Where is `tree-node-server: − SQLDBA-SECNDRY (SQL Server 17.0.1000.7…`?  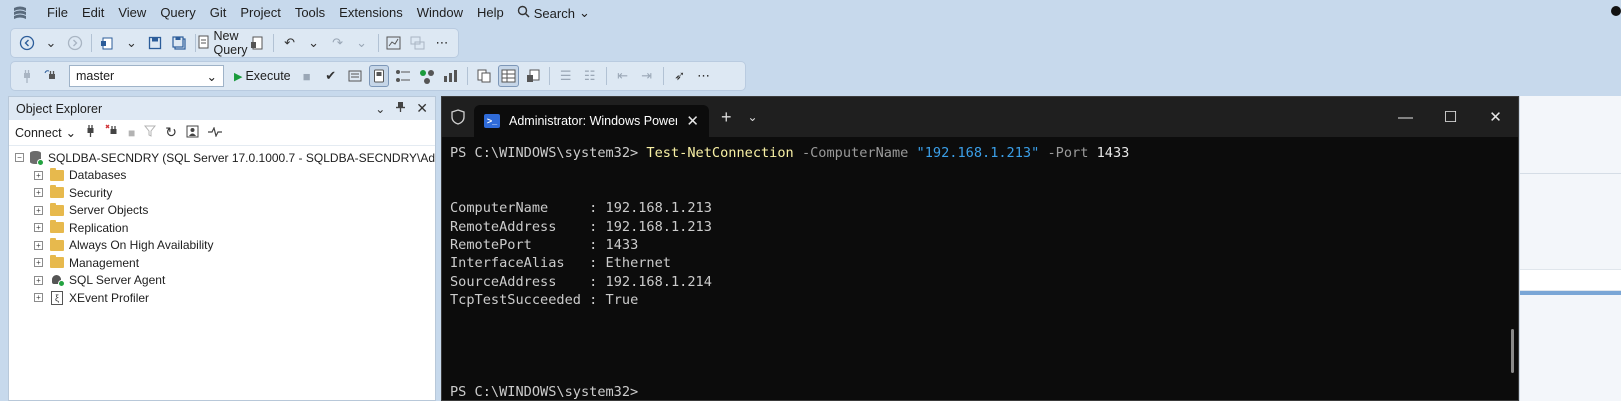
tree-node-server: − SQLDBA-SECNDRY (SQL Server 17.0.1000.7… is located at coordinates (222, 158).